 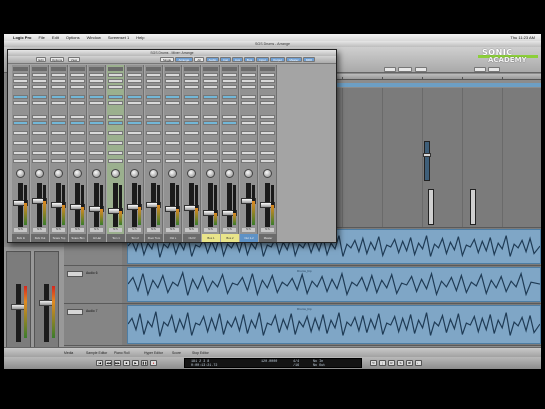 What do you see at coordinates (22, 37) in the screenshot?
I see `menu-app: Logic Pro` at bounding box center [22, 37].